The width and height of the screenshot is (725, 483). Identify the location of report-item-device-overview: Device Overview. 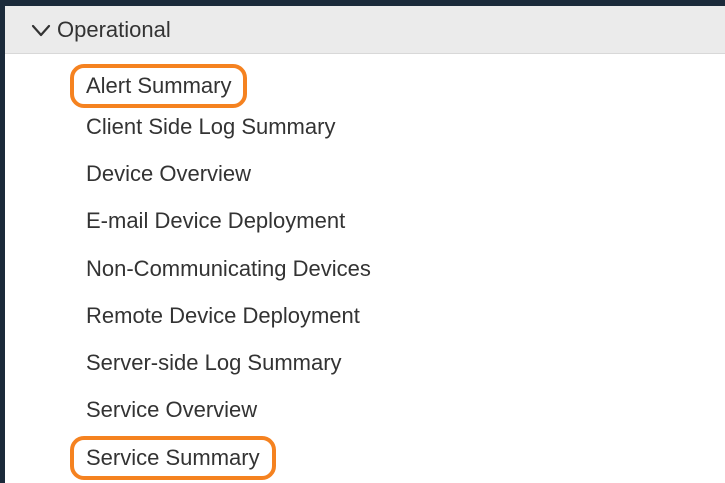
(168, 174).